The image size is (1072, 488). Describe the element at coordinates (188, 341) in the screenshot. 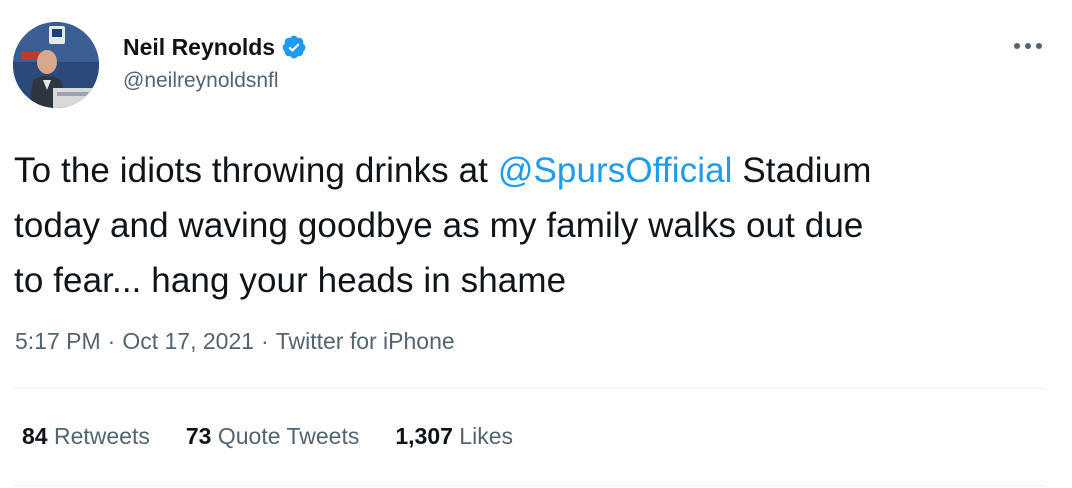

I see `tweet-date: Oct 17, 2021` at that location.